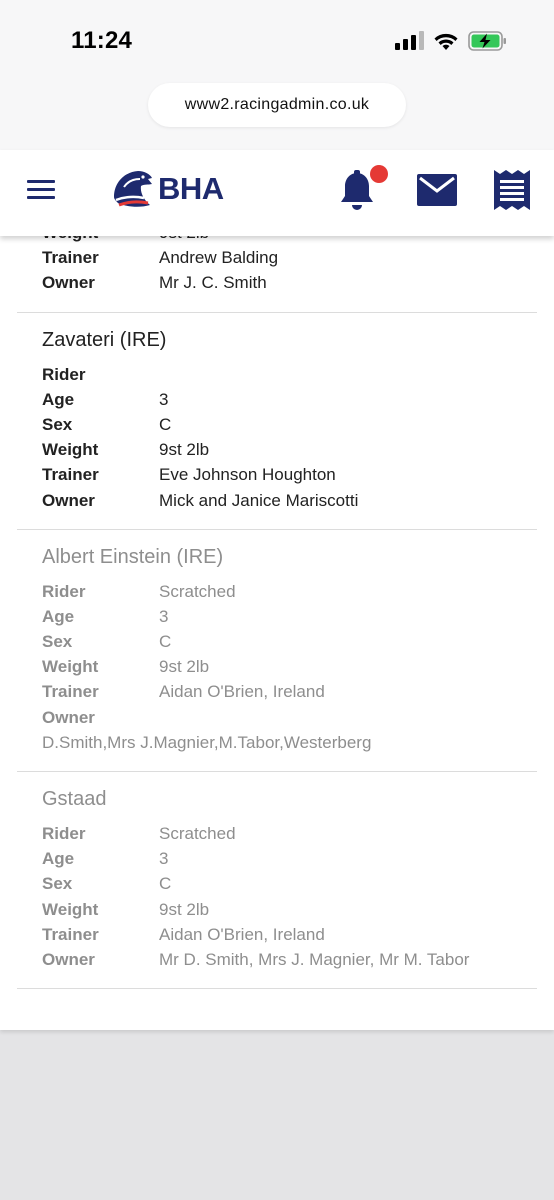 This screenshot has height=1200, width=554. What do you see at coordinates (133, 189) in the screenshot?
I see `horse-head-logo-icon` at bounding box center [133, 189].